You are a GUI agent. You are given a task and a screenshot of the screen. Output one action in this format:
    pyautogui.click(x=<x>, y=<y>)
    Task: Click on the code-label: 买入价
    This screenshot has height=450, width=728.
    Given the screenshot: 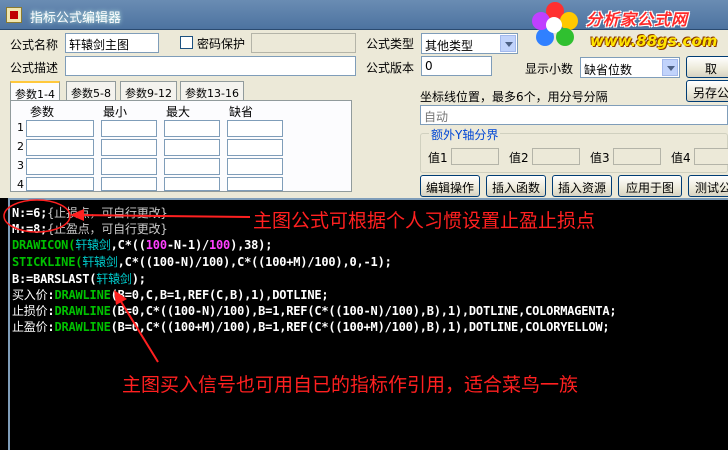 What is the action you would take?
    pyautogui.click(x=30, y=295)
    